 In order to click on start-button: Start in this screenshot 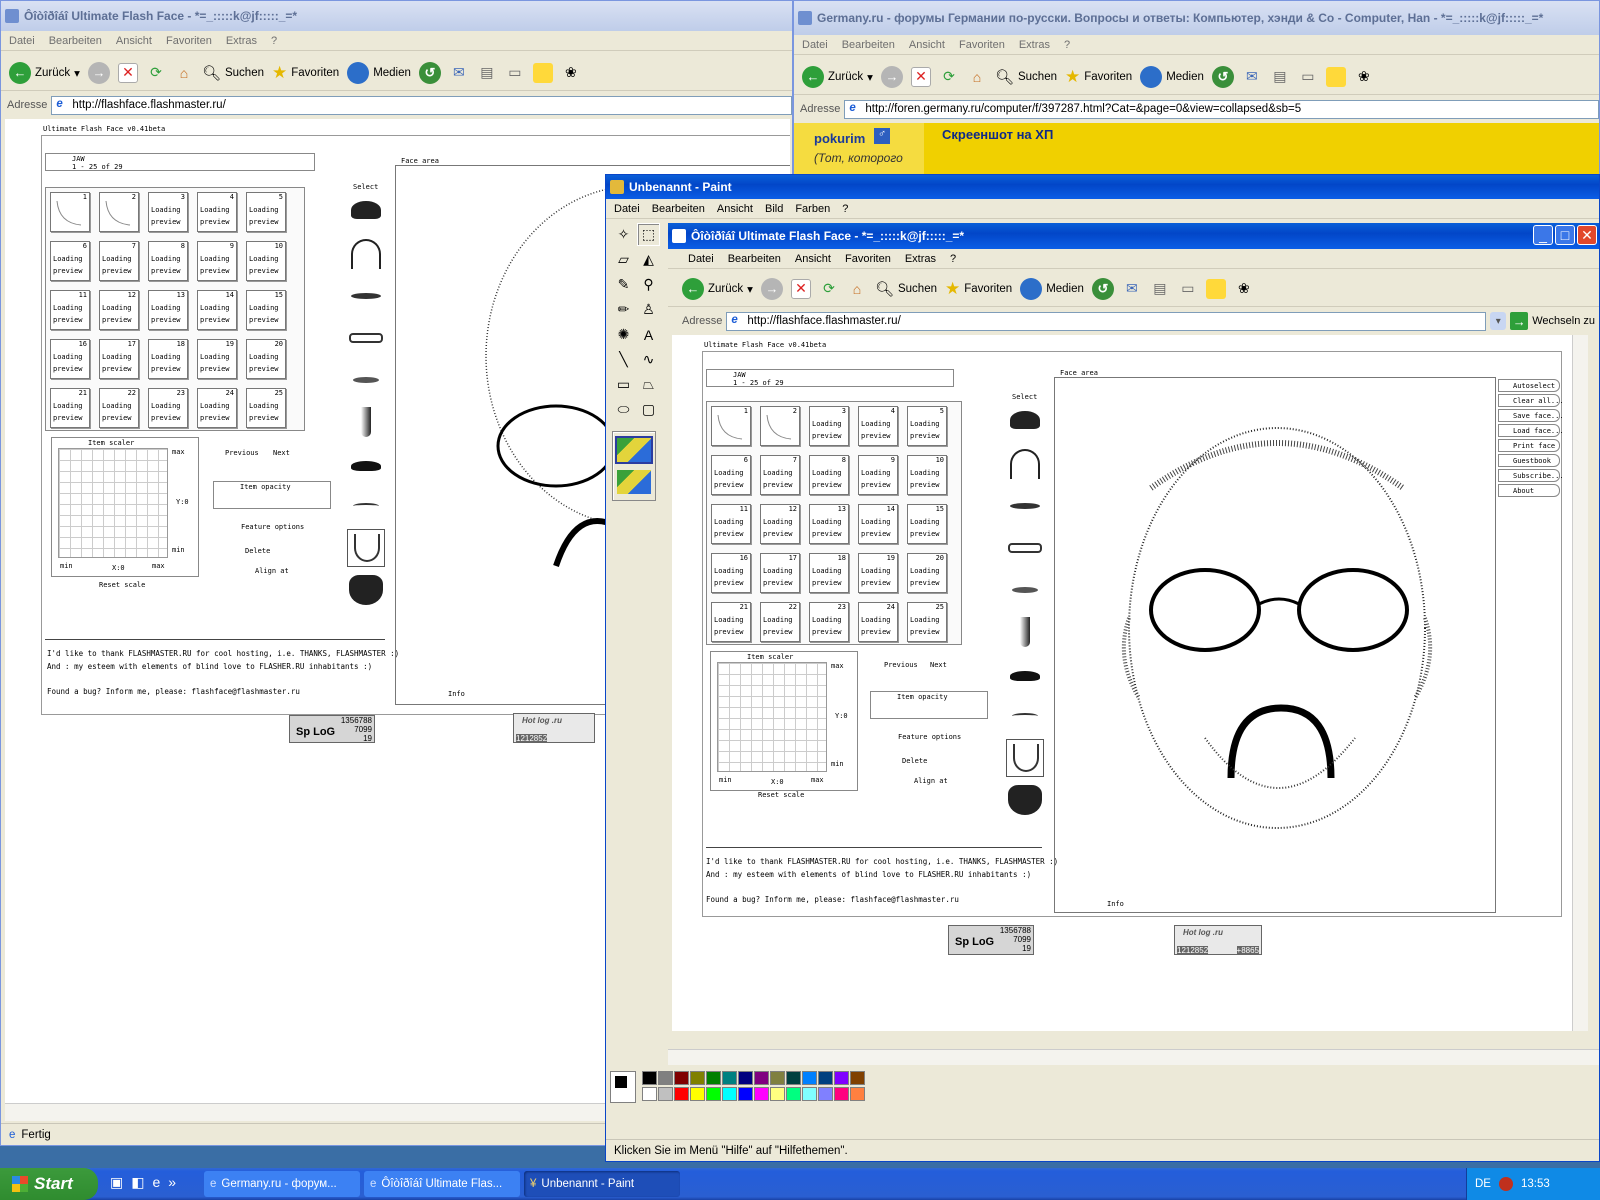, I will do `click(49, 1184)`.